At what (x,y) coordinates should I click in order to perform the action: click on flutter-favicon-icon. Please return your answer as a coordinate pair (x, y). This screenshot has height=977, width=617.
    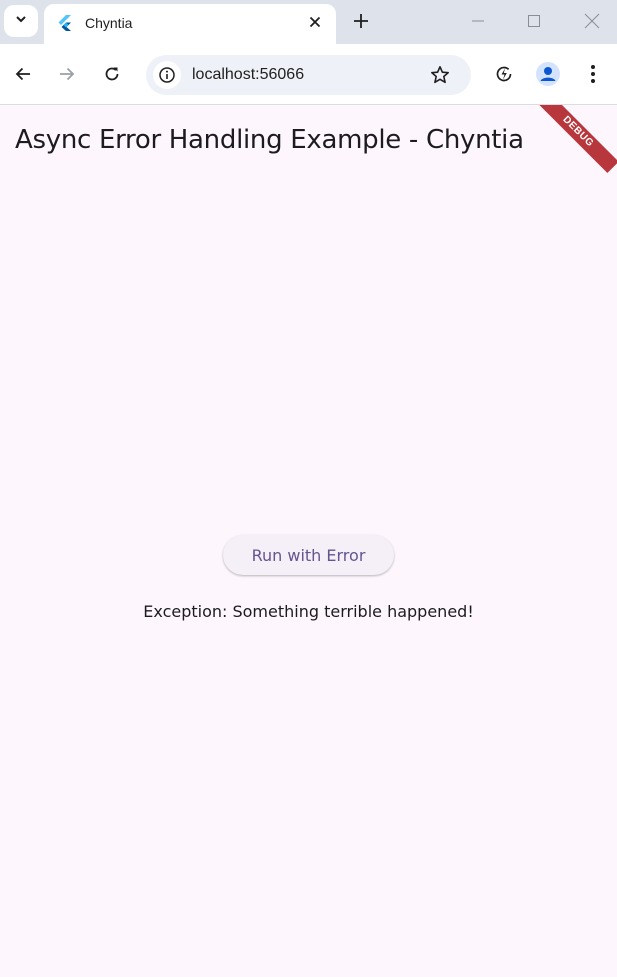
    Looking at the image, I should click on (65, 23).